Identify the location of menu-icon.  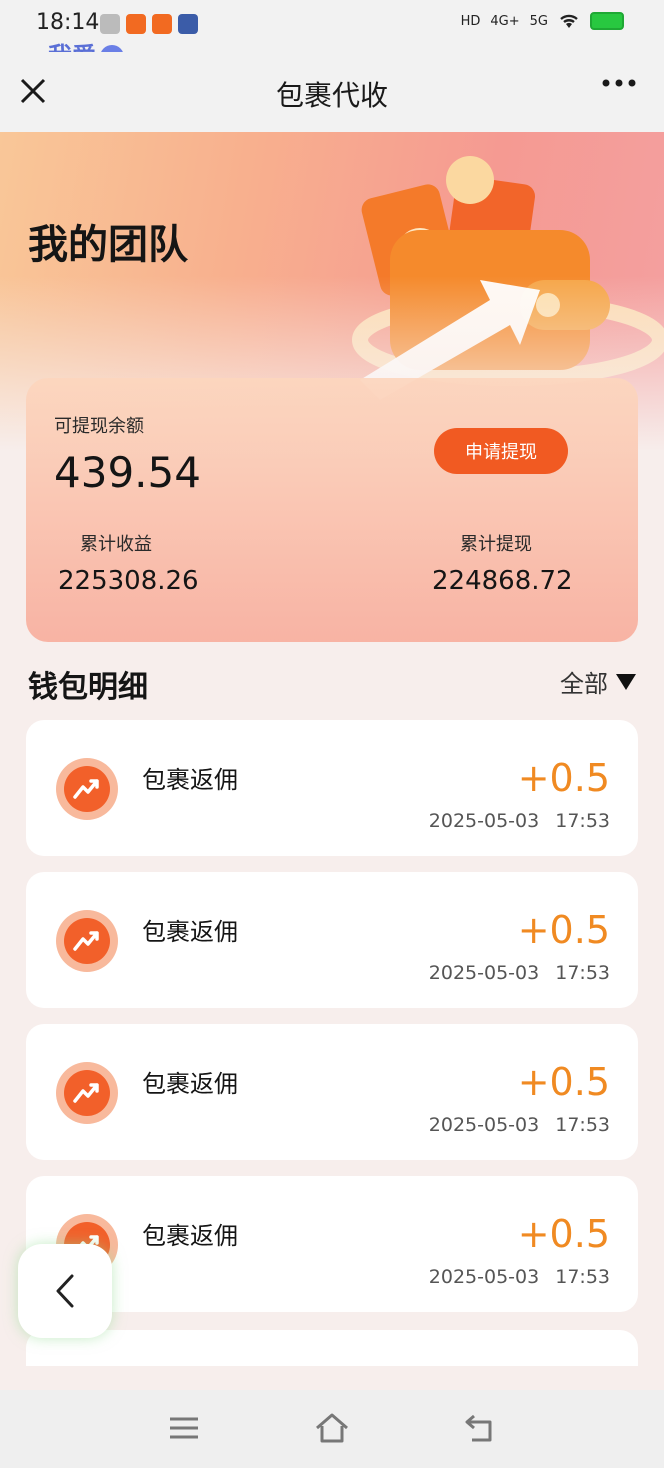
(184, 1428).